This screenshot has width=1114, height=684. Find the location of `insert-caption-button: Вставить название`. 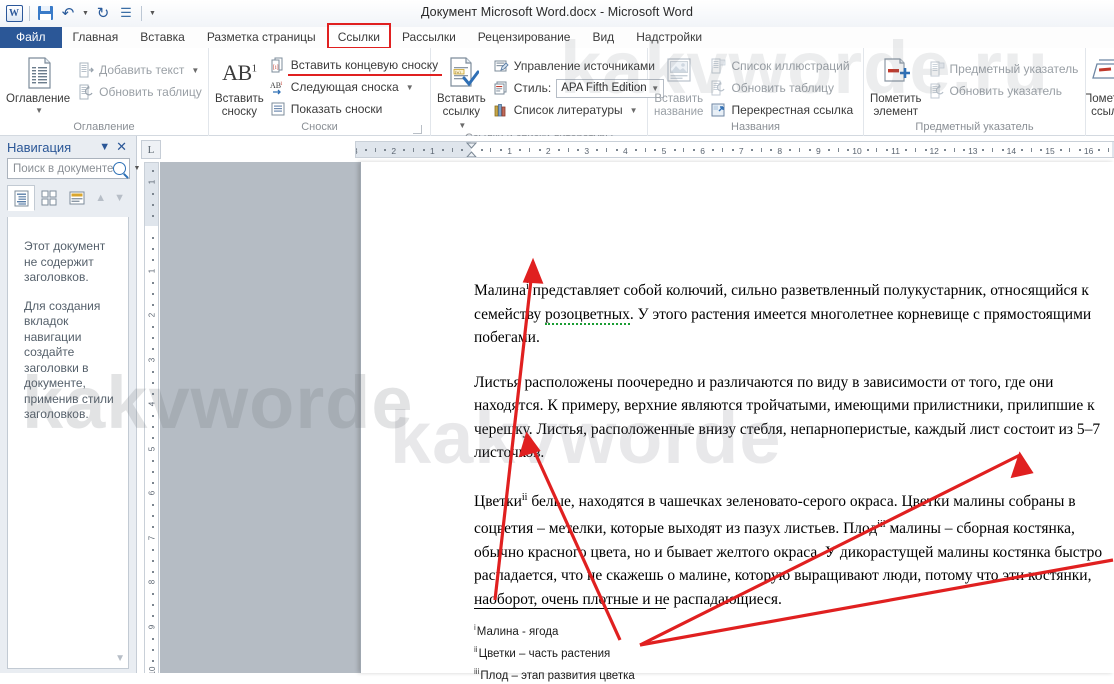

insert-caption-button: Вставить название is located at coordinates (678, 86).